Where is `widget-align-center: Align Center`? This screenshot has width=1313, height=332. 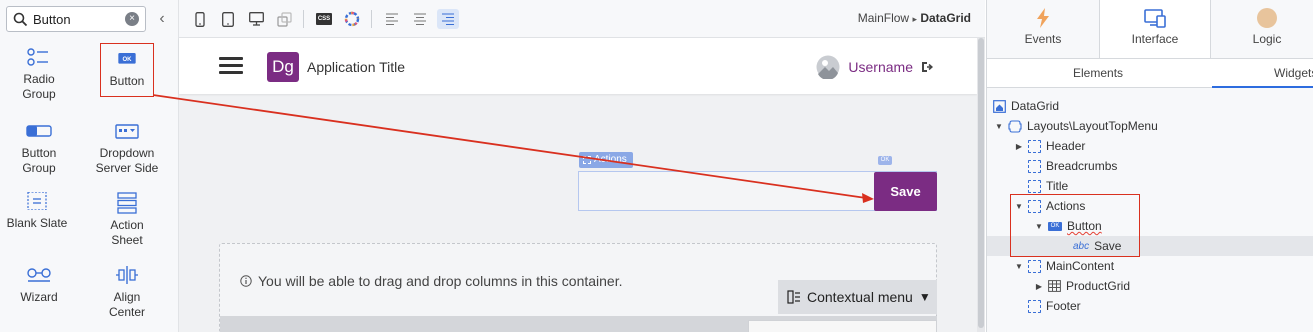 widget-align-center: Align Center is located at coordinates (127, 293).